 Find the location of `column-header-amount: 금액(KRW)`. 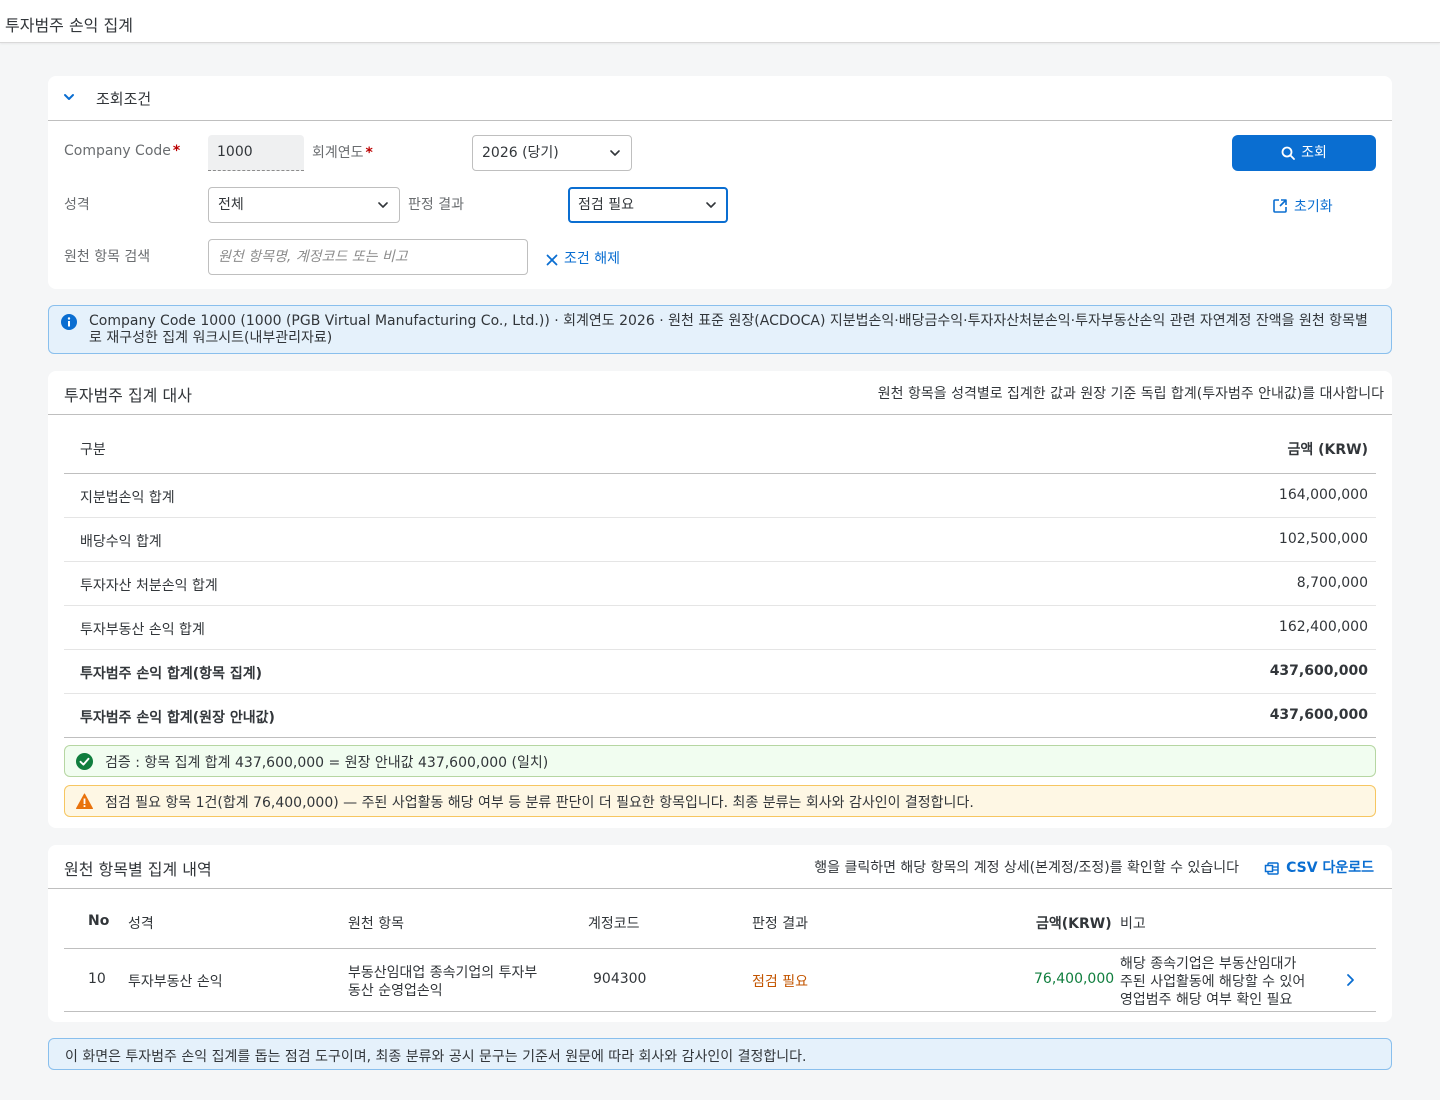

column-header-amount: 금액(KRW) is located at coordinates (1074, 924).